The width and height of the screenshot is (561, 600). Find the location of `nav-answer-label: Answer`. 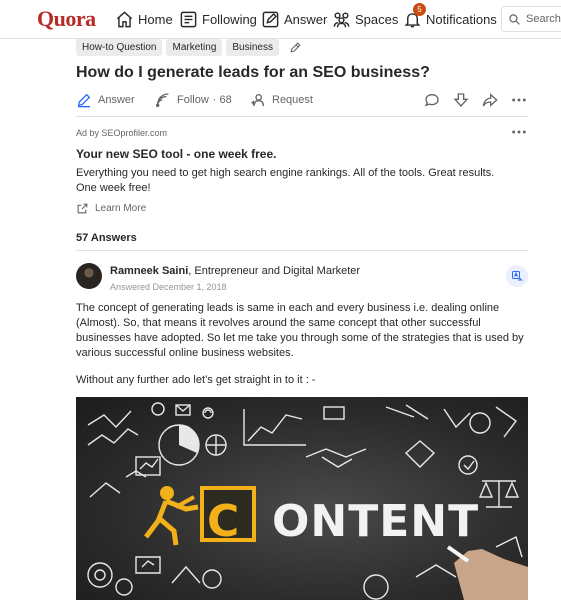

nav-answer-label: Answer is located at coordinates (306, 19).